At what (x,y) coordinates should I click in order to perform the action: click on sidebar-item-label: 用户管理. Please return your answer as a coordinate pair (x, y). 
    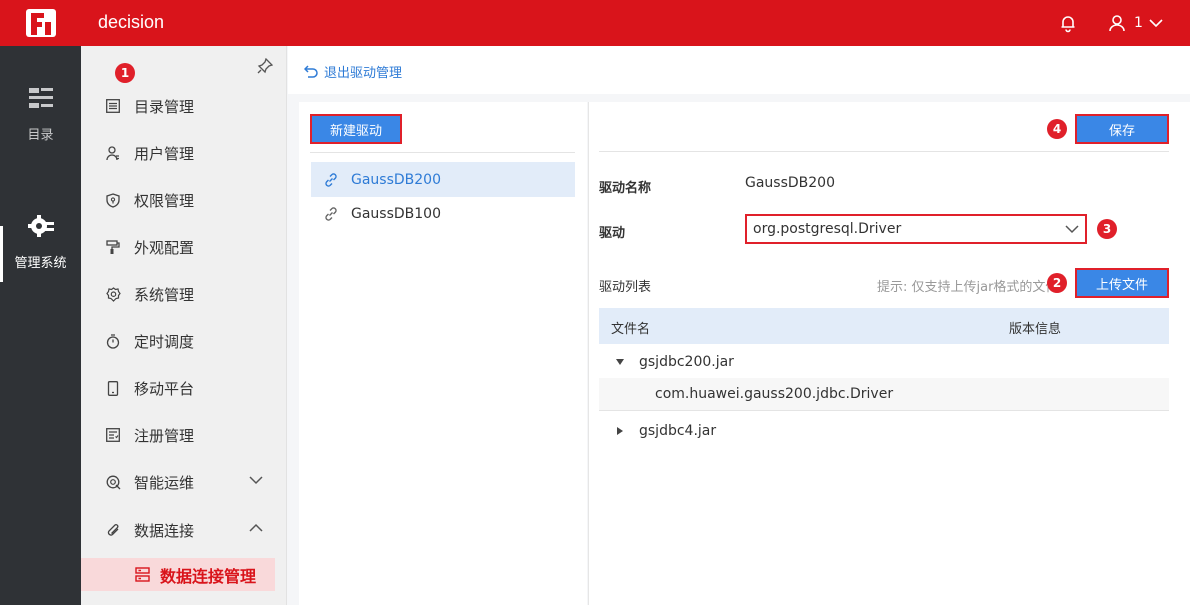
    Looking at the image, I should click on (164, 153).